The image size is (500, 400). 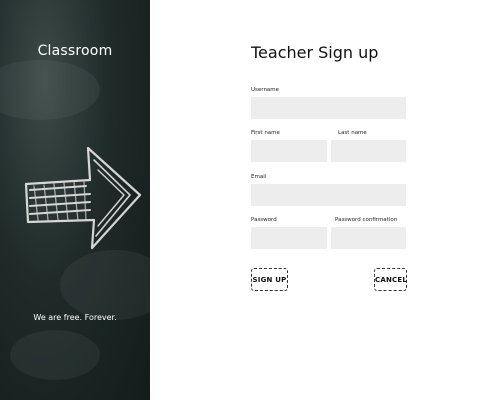 What do you see at coordinates (83, 198) in the screenshot?
I see `chalk-arrow-icon` at bounding box center [83, 198].